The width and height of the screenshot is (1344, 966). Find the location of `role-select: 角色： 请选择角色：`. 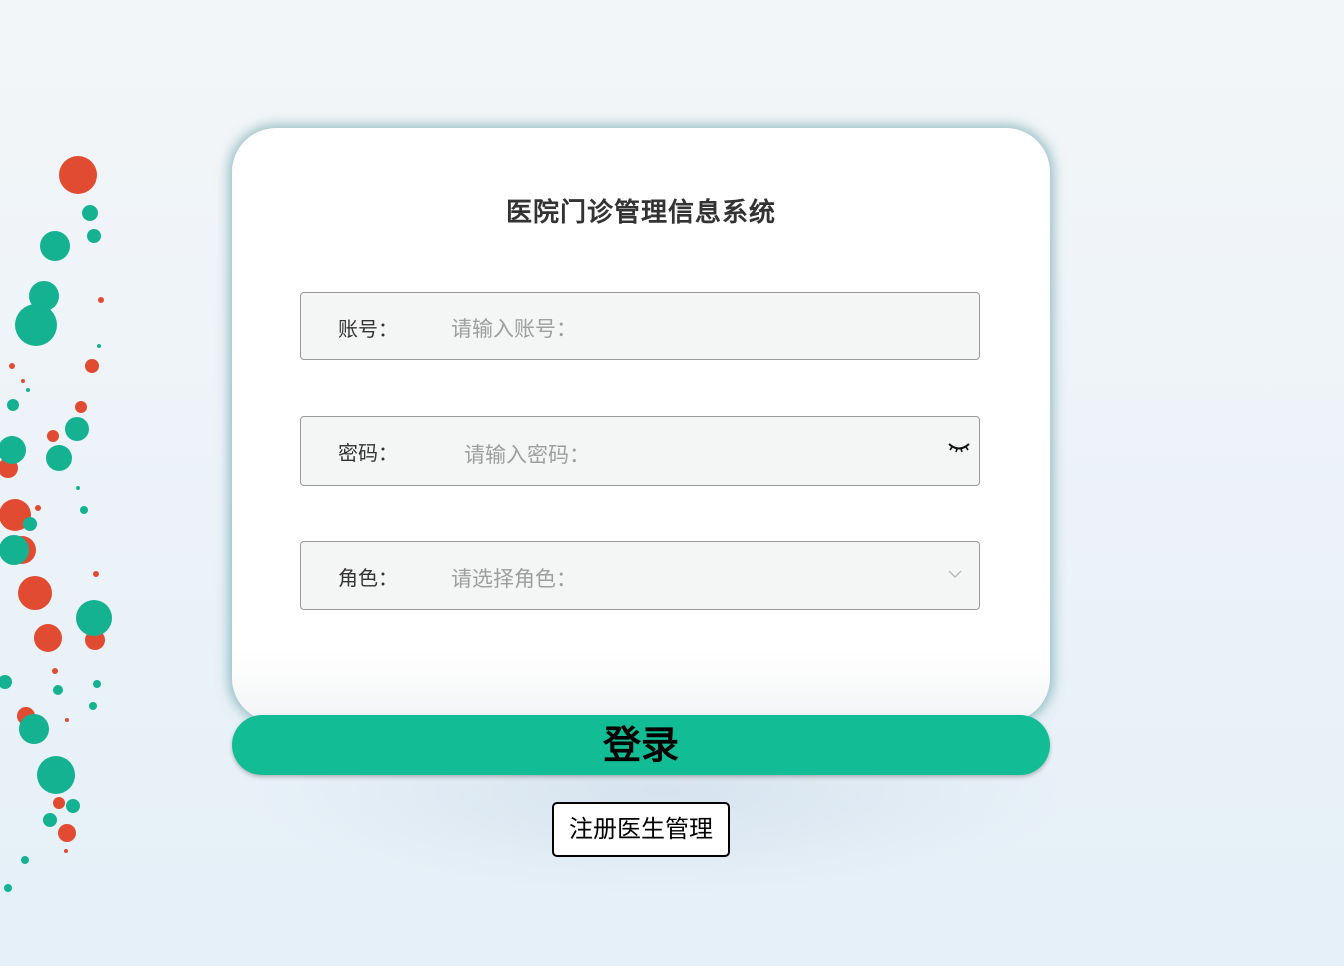

role-select: 角色： 请选择角色： is located at coordinates (640, 575).